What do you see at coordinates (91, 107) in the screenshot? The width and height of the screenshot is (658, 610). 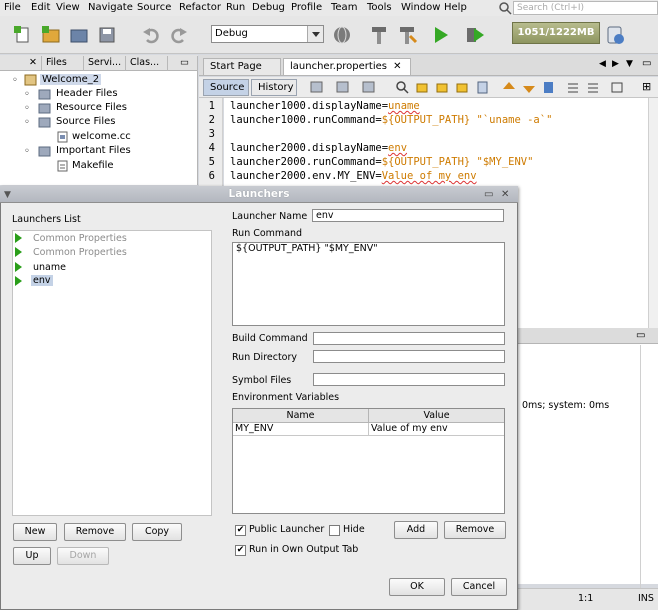 I see `tree-item-resource-files: Resource Files` at bounding box center [91, 107].